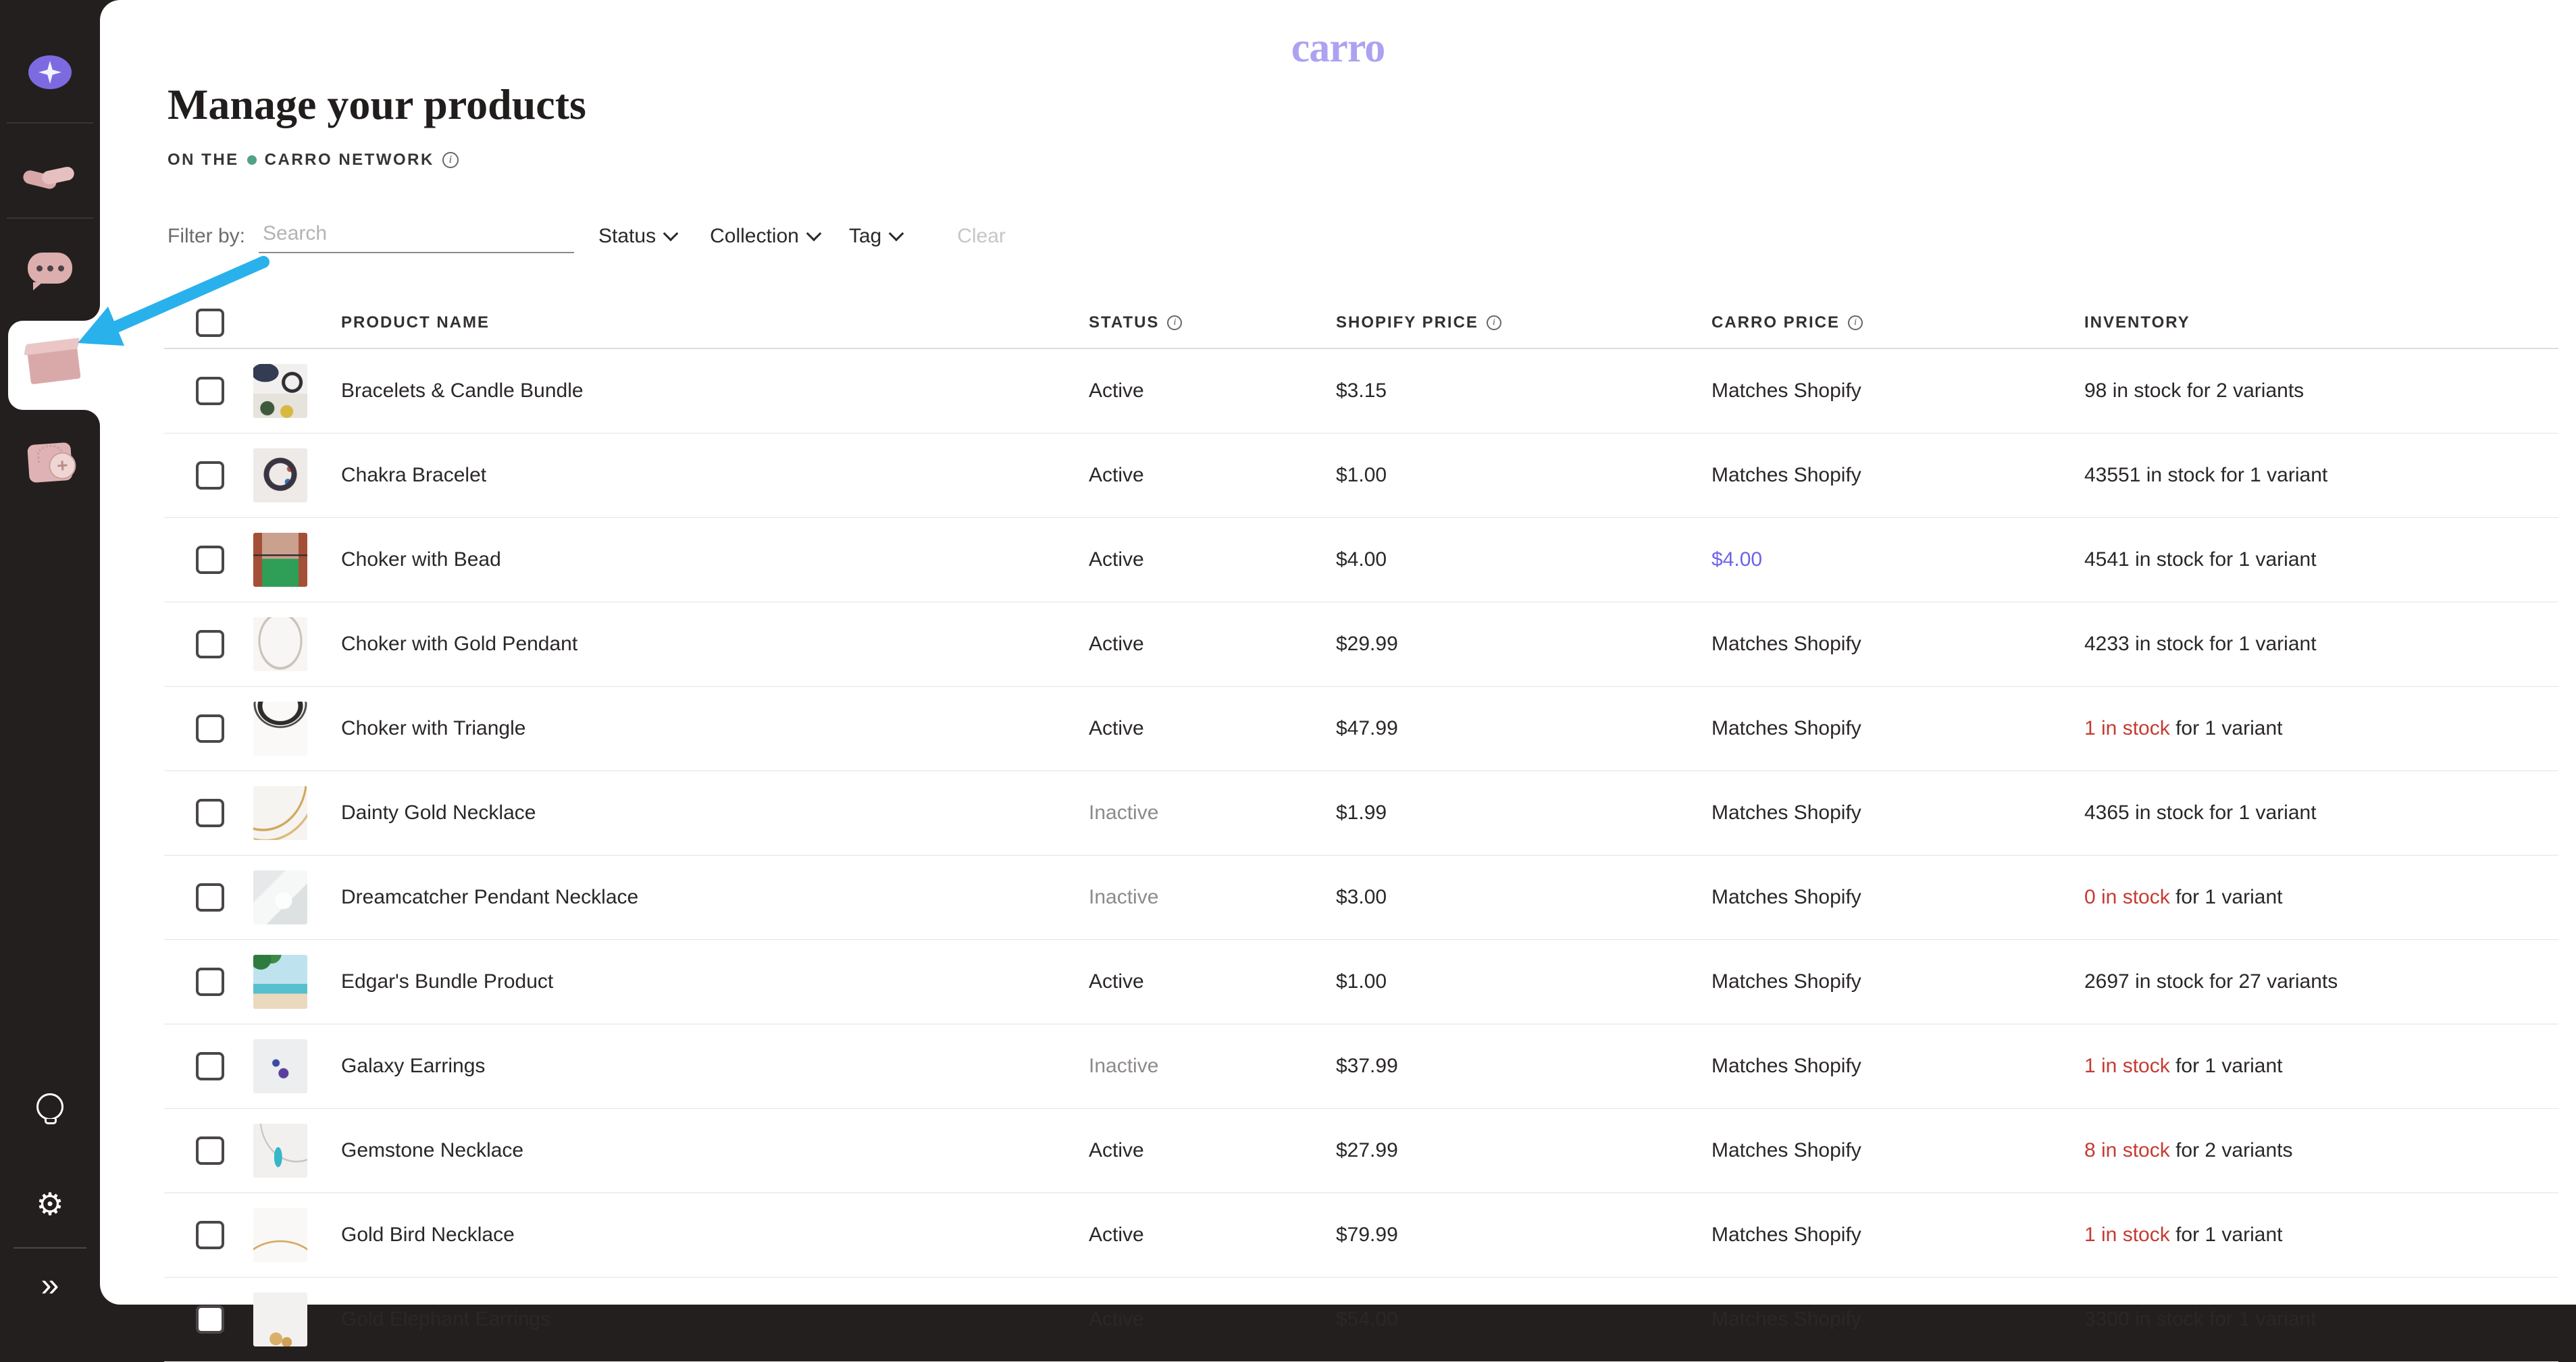  I want to click on select-all-checkbox, so click(210, 322).